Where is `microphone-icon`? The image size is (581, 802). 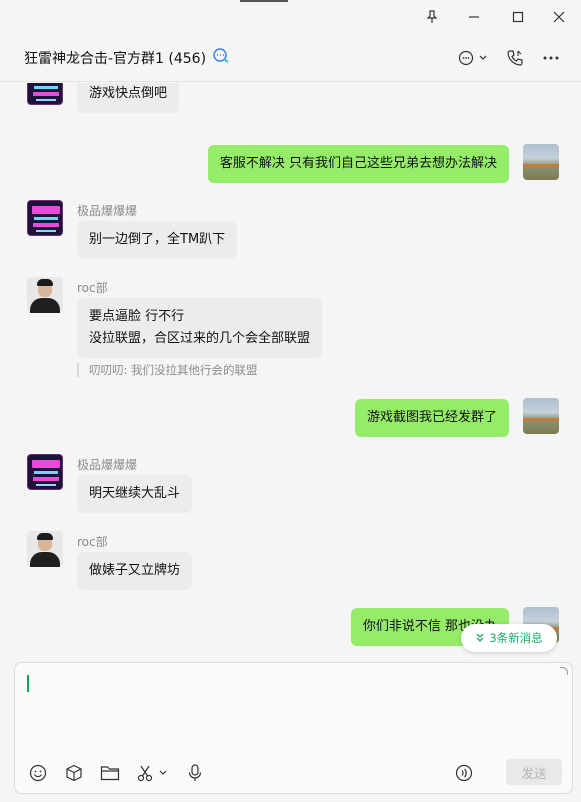
microphone-icon is located at coordinates (195, 773).